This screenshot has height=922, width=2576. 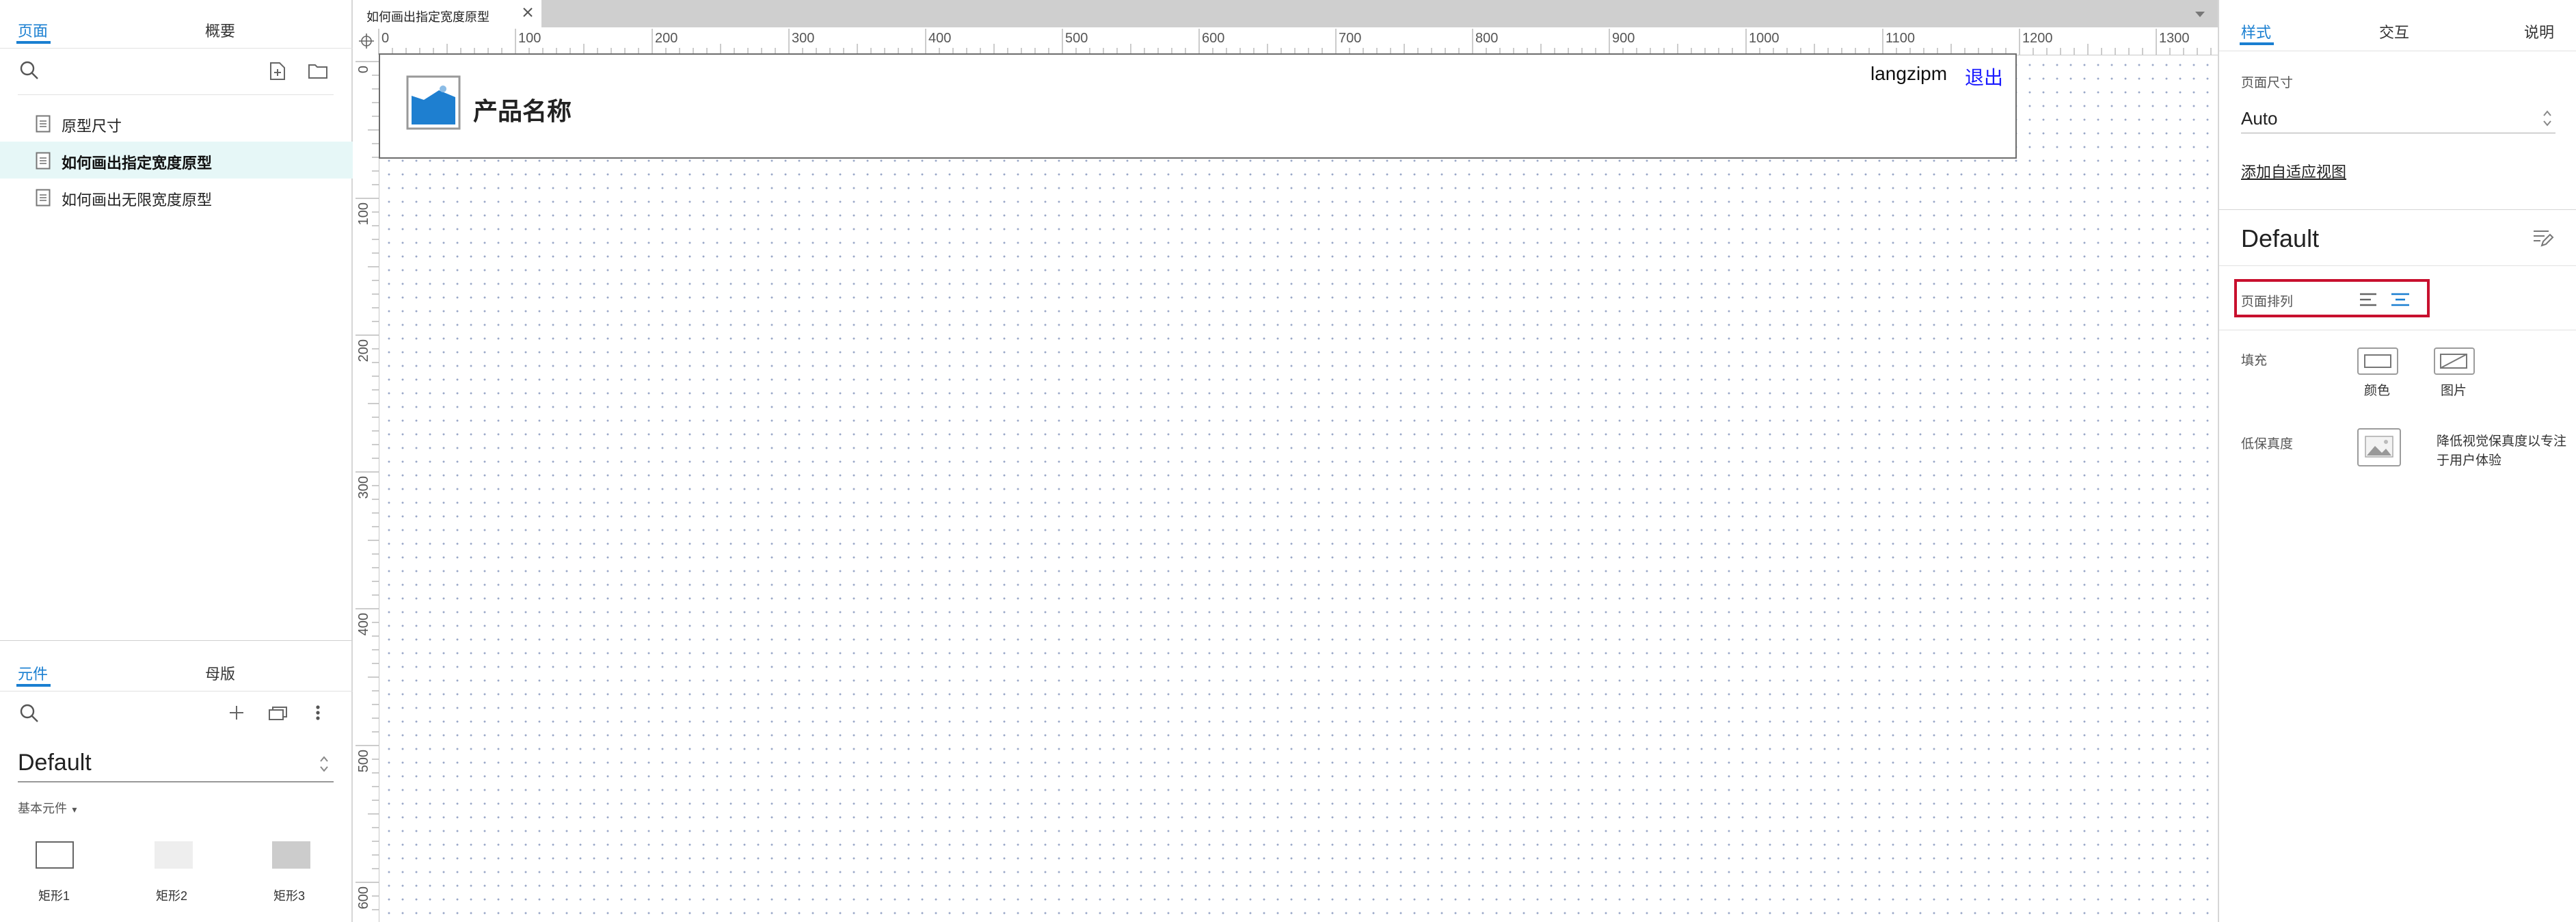 What do you see at coordinates (174, 855) in the screenshot?
I see `widget-rect2` at bounding box center [174, 855].